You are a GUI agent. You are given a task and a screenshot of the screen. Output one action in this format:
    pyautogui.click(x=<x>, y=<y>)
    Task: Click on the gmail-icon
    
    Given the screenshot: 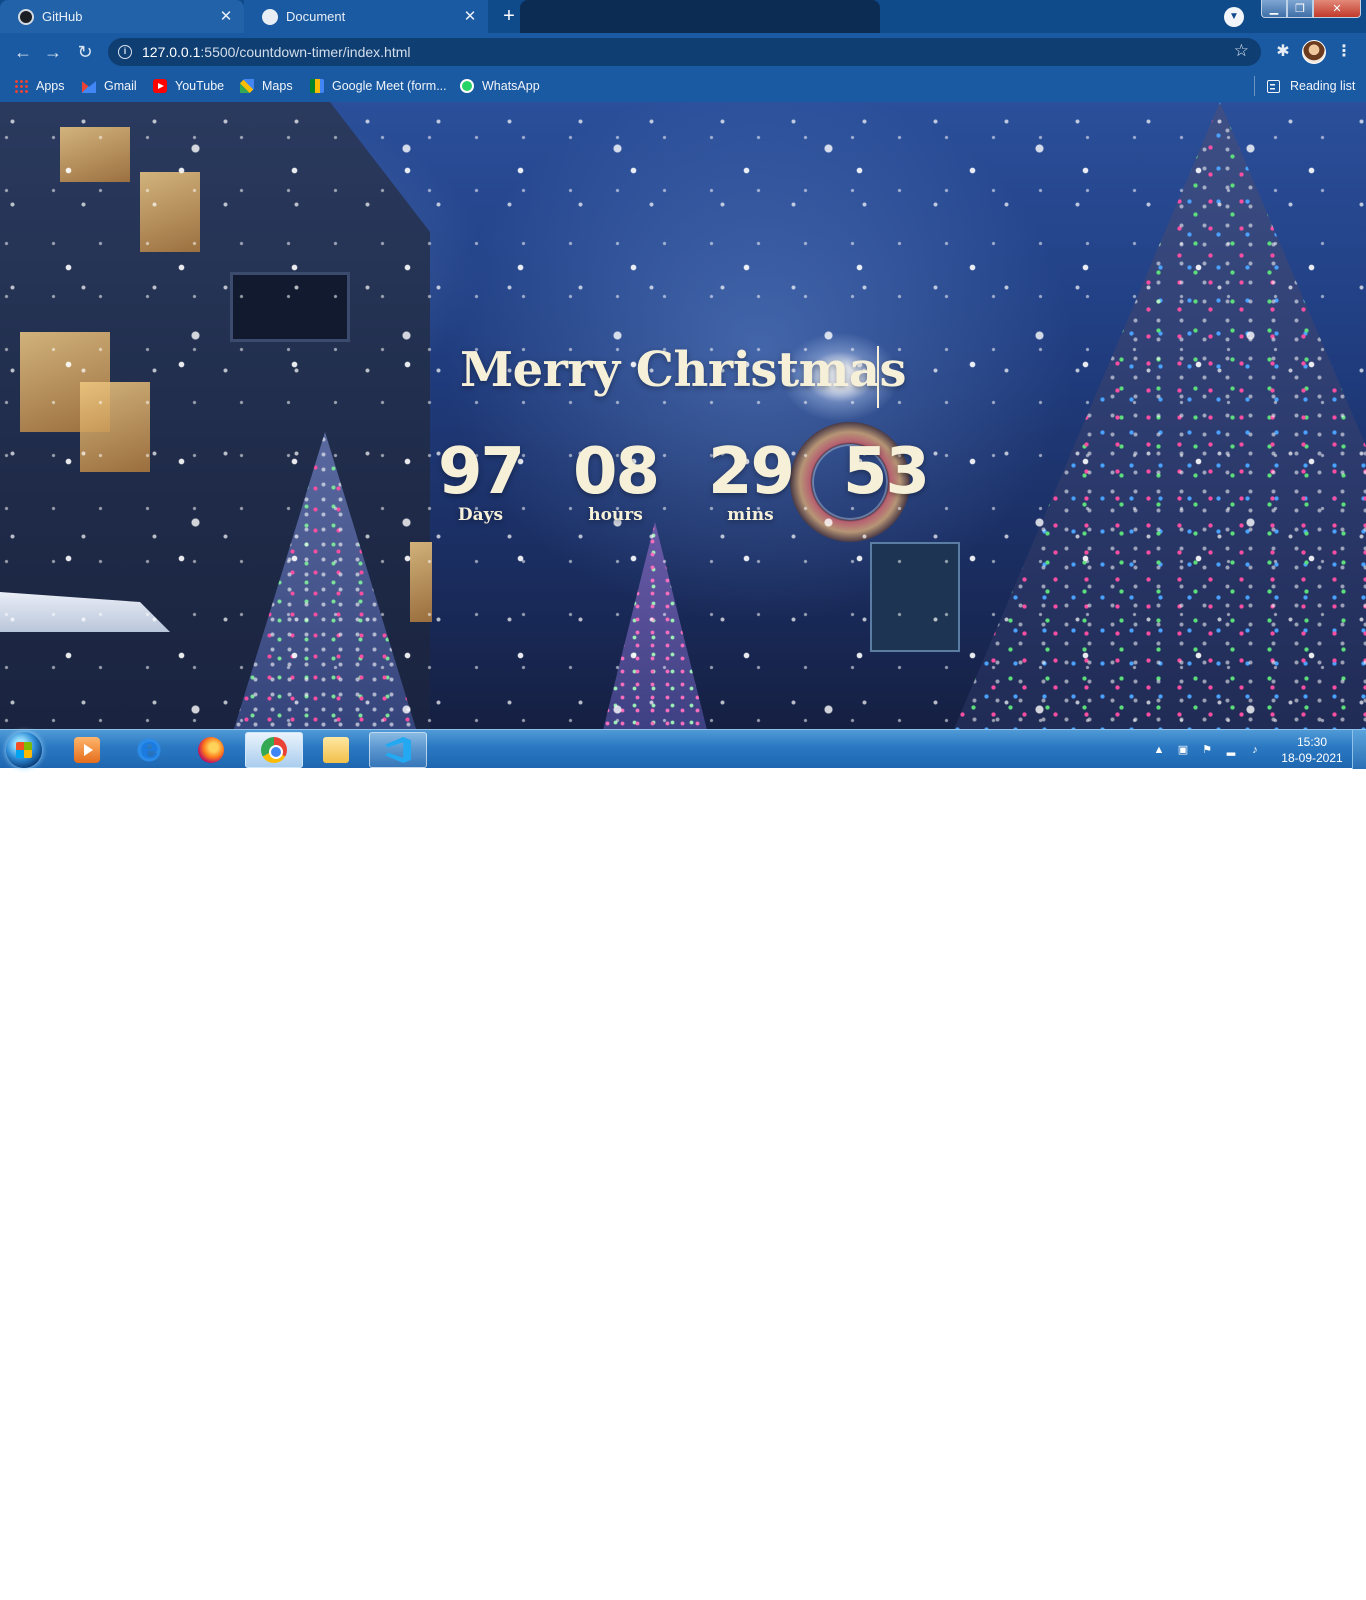 What is the action you would take?
    pyautogui.click(x=89, y=87)
    